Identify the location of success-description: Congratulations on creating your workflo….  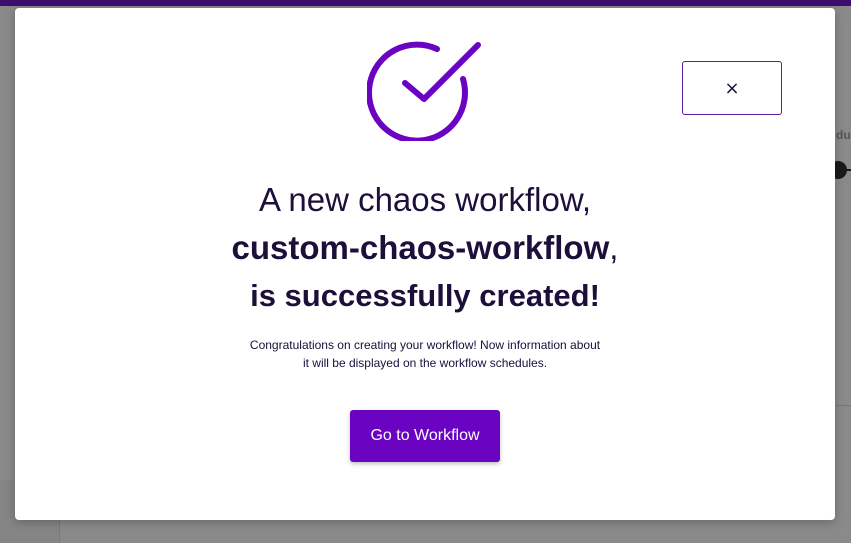
(425, 354).